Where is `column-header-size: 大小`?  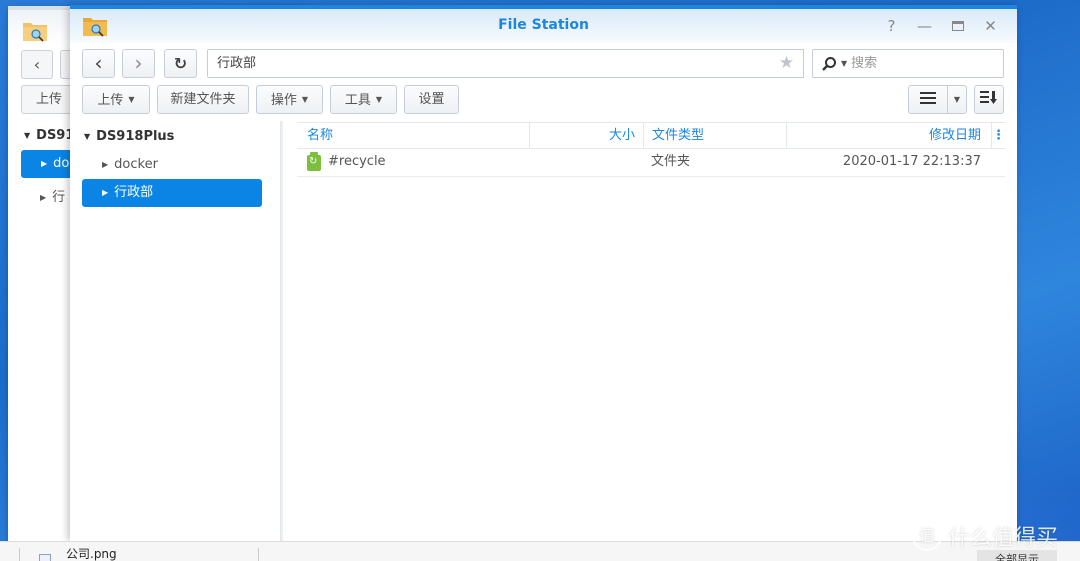 column-header-size: 大小 is located at coordinates (586, 136).